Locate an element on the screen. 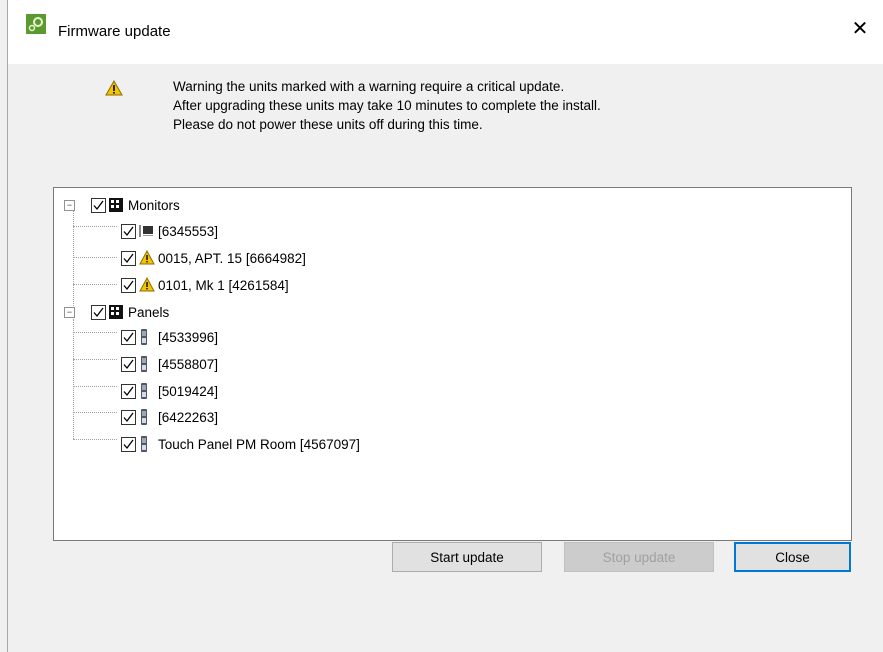 The height and width of the screenshot is (652, 883). checkbox-panels is located at coordinates (98, 312).